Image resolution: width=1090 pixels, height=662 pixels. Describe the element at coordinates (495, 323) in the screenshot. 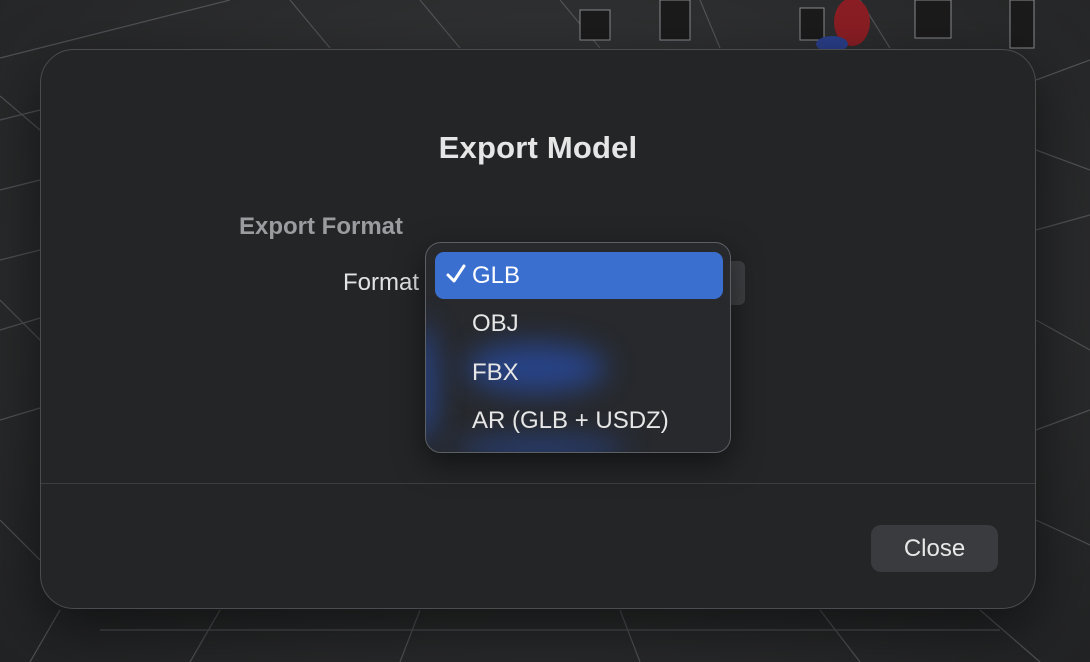

I see `option-label: OBJ` at that location.